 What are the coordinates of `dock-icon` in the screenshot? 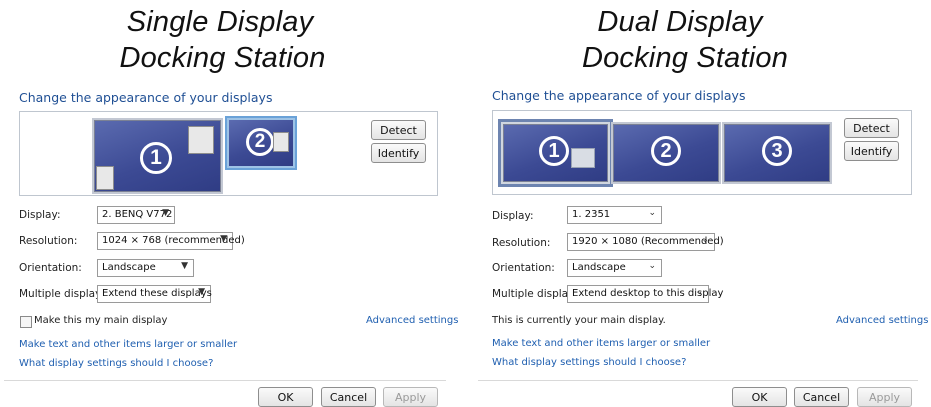 It's located at (105, 178).